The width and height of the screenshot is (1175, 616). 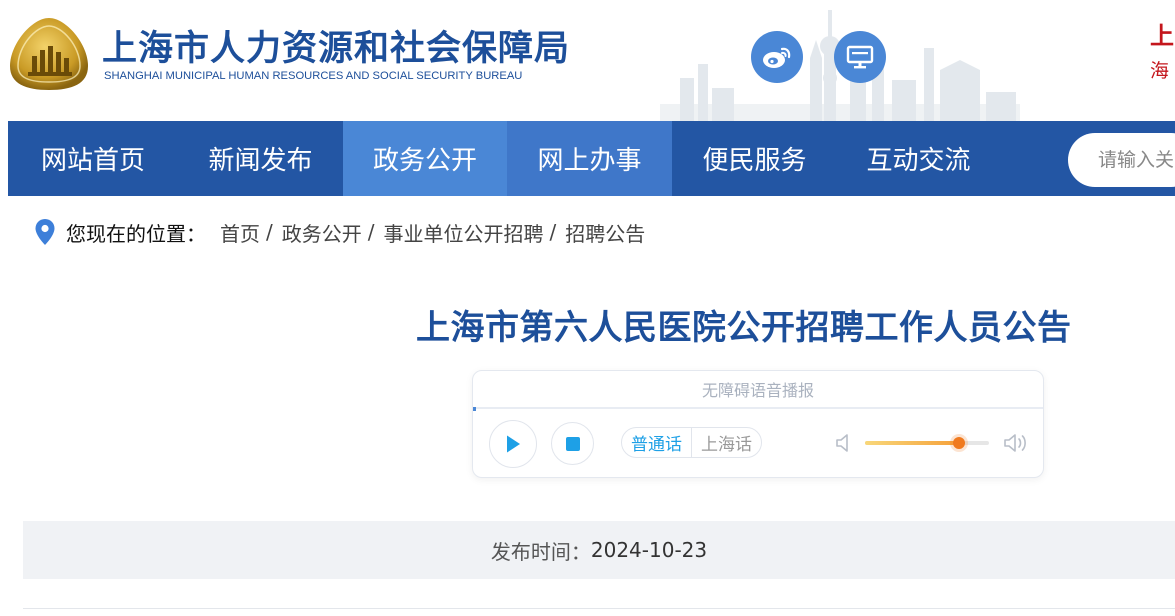 What do you see at coordinates (758, 390) in the screenshot?
I see `player-title: 无障碍语音播报` at bounding box center [758, 390].